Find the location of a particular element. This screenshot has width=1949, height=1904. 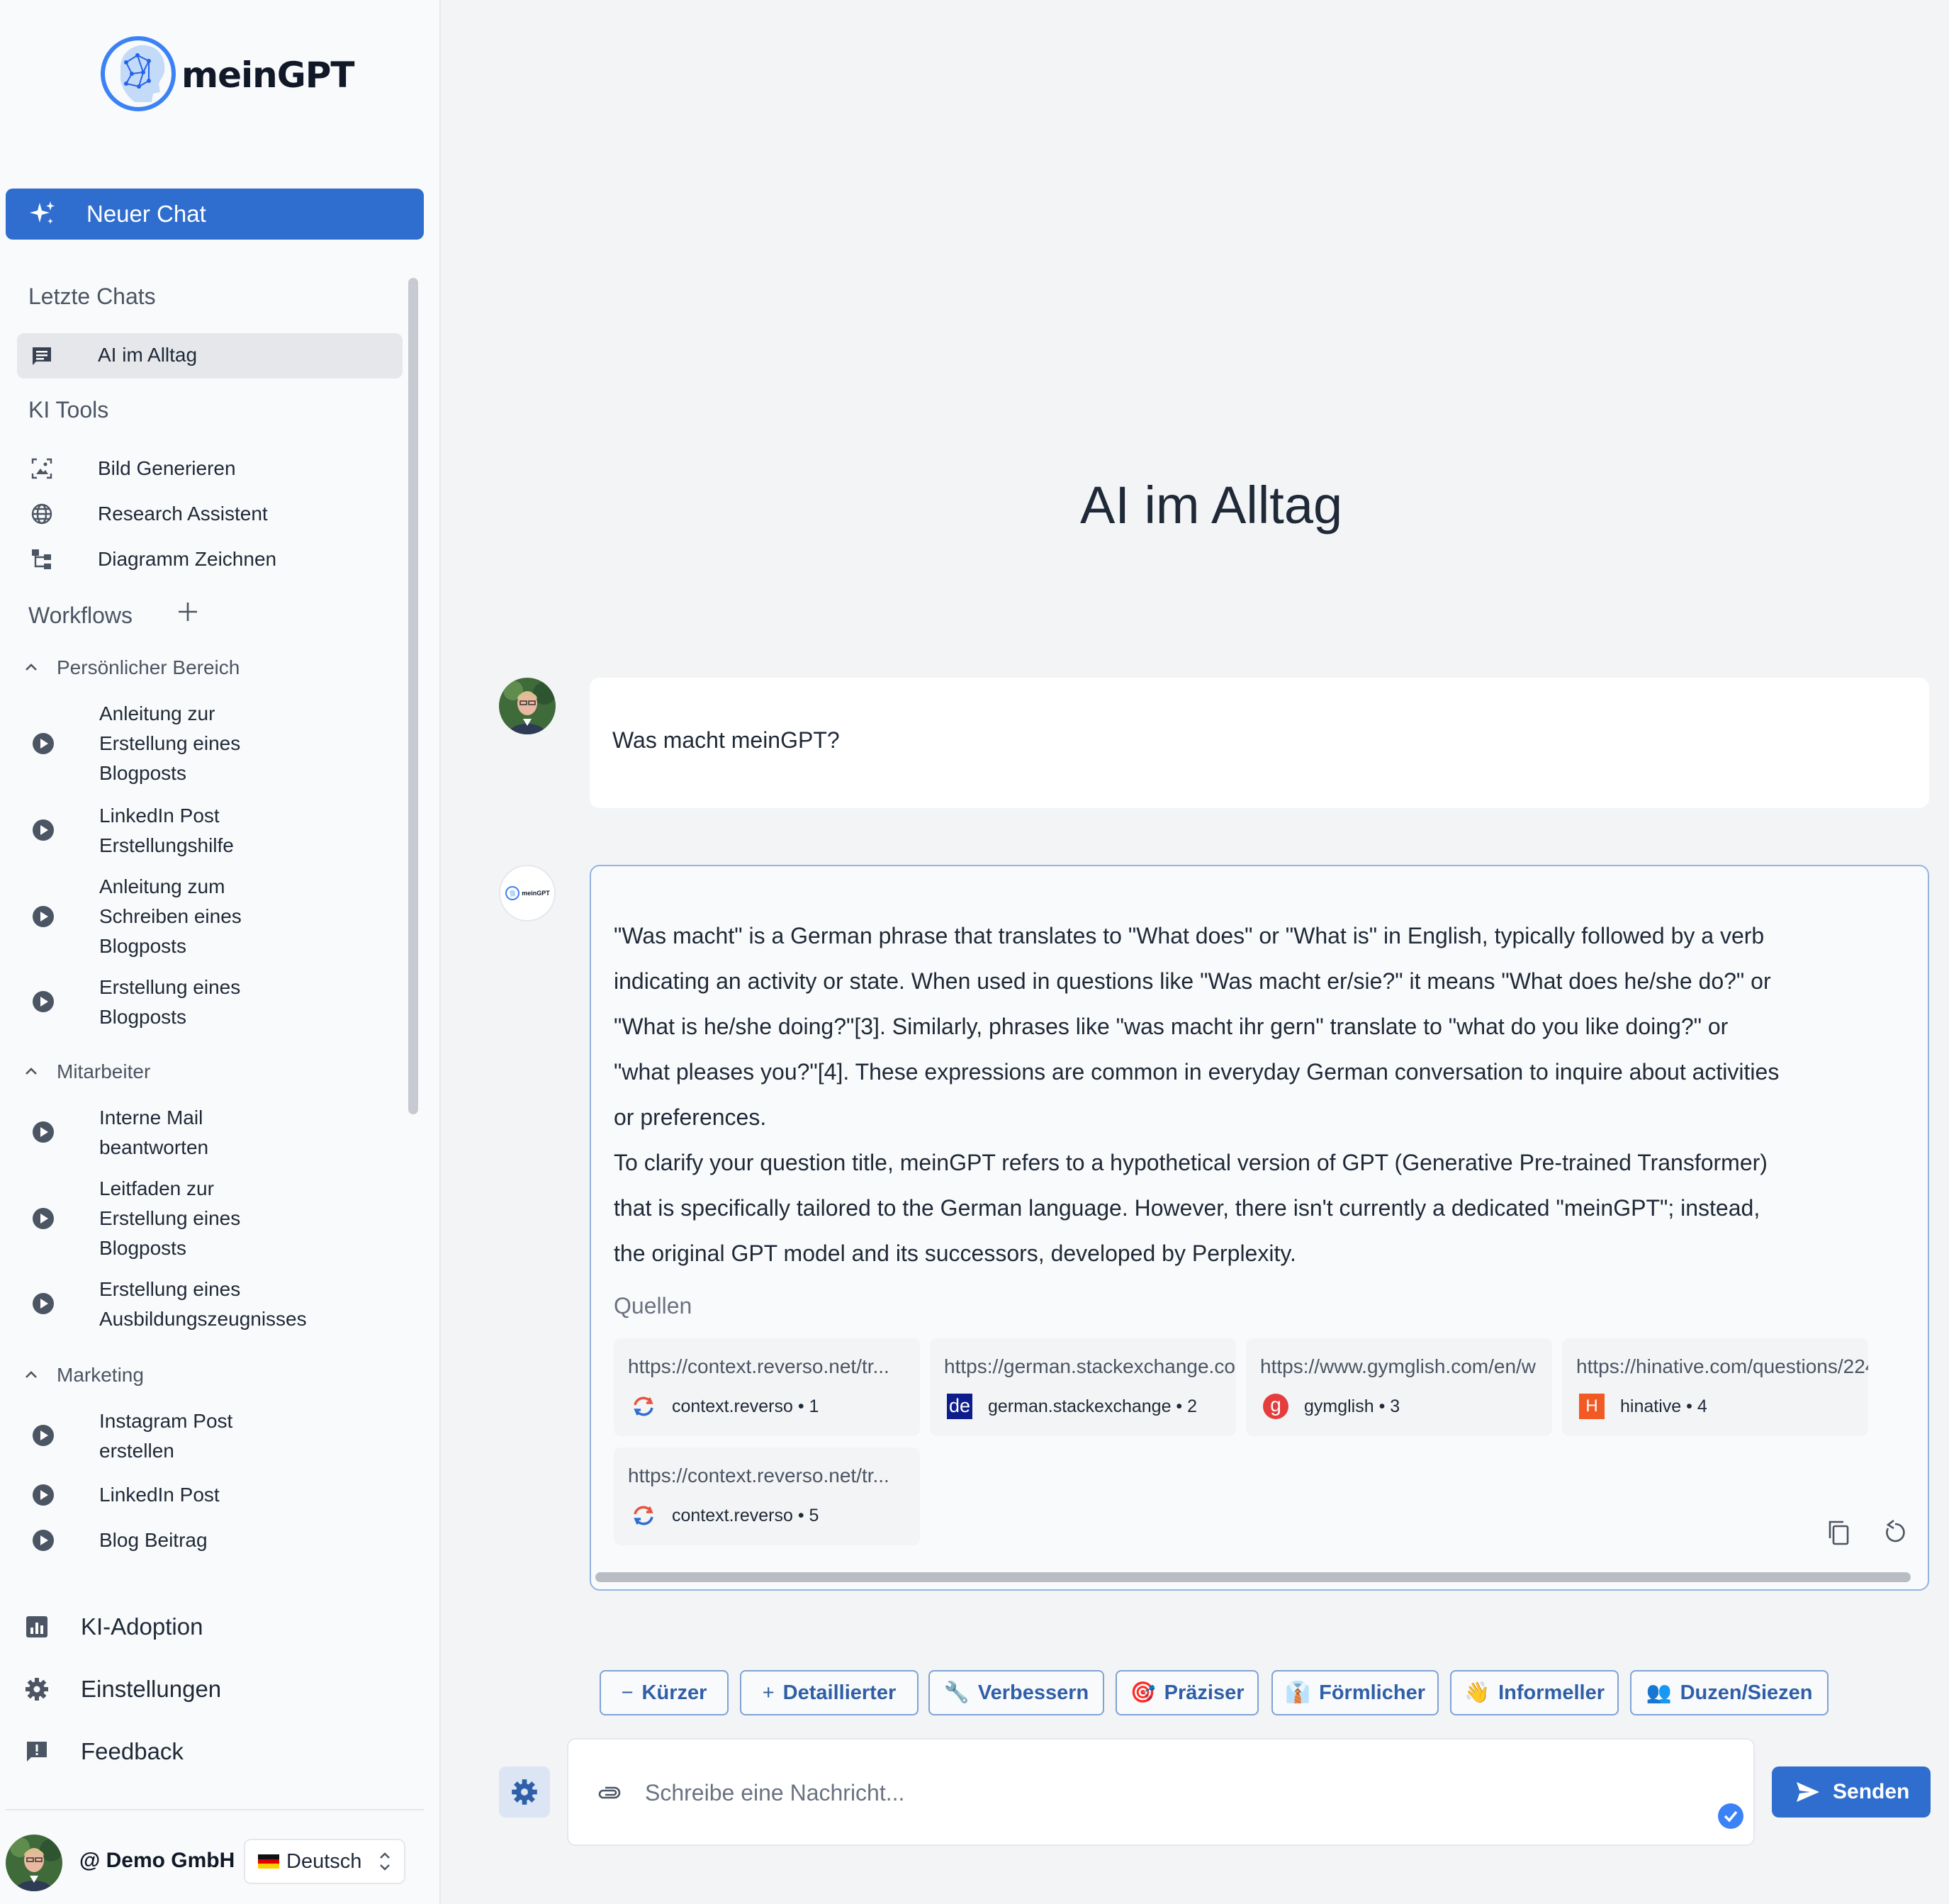

workflow-item: Anleitung zur Erstellung eines Blogposts is located at coordinates (212, 744).